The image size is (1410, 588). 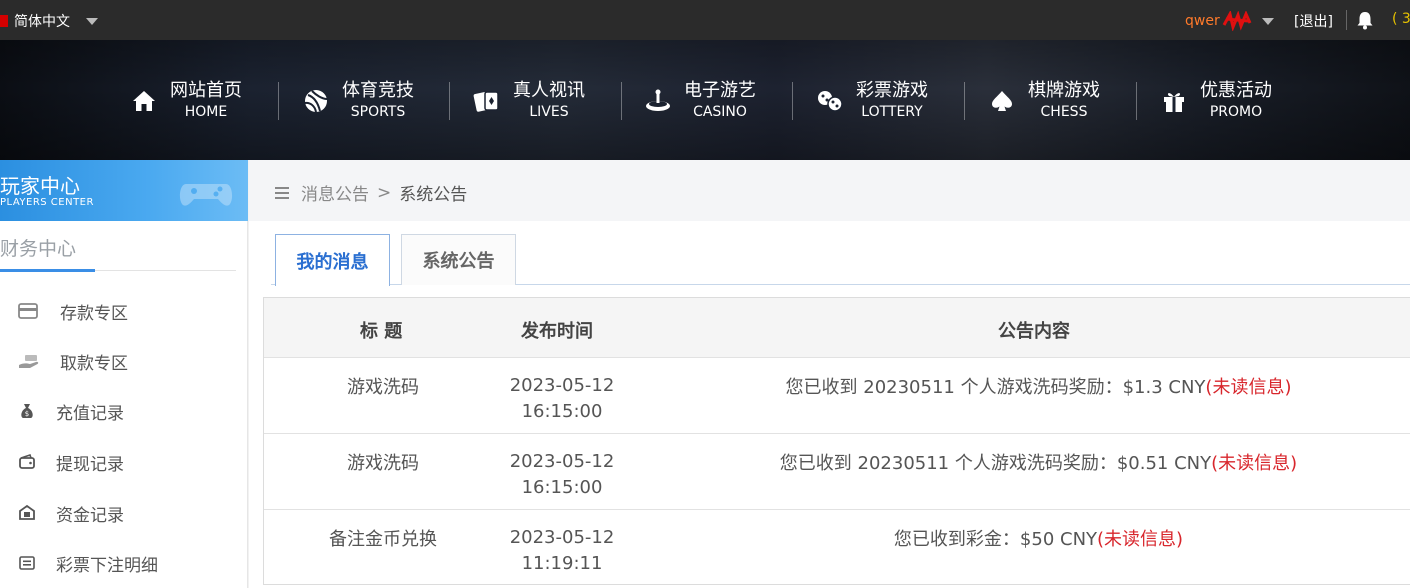 I want to click on sidebar-item-recharge-records: $ 充值记录, so click(x=71, y=411).